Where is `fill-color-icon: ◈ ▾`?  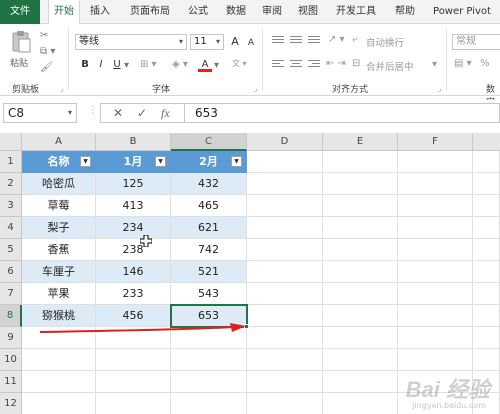 fill-color-icon: ◈ ▾ is located at coordinates (180, 64).